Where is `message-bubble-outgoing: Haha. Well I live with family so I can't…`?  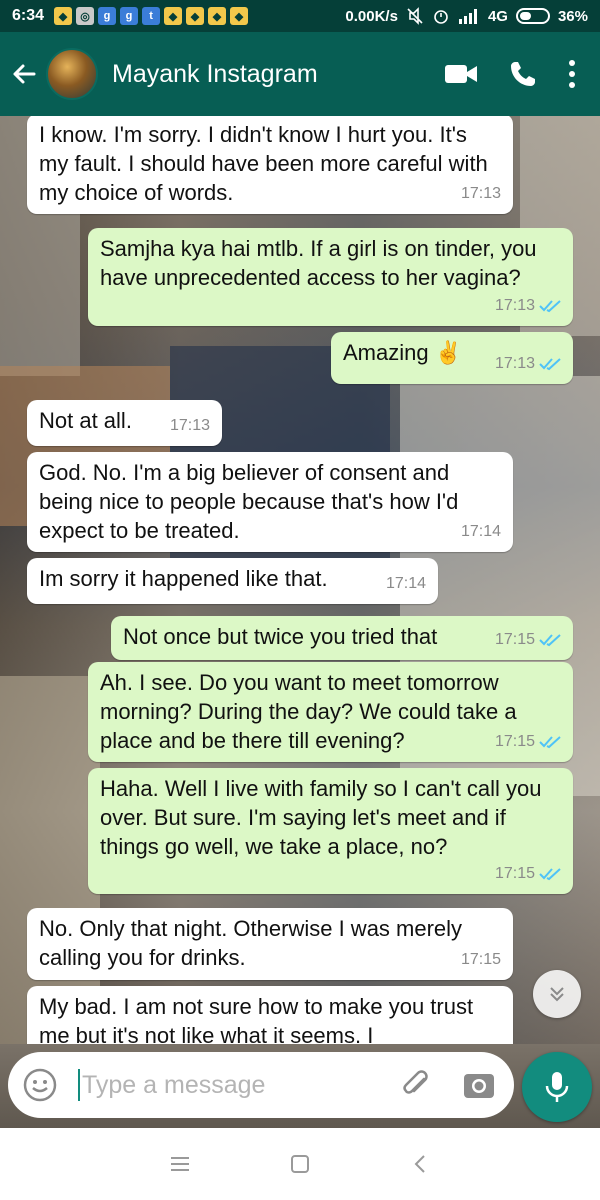
message-bubble-outgoing: Haha. Well I live with family so I can't… is located at coordinates (330, 831).